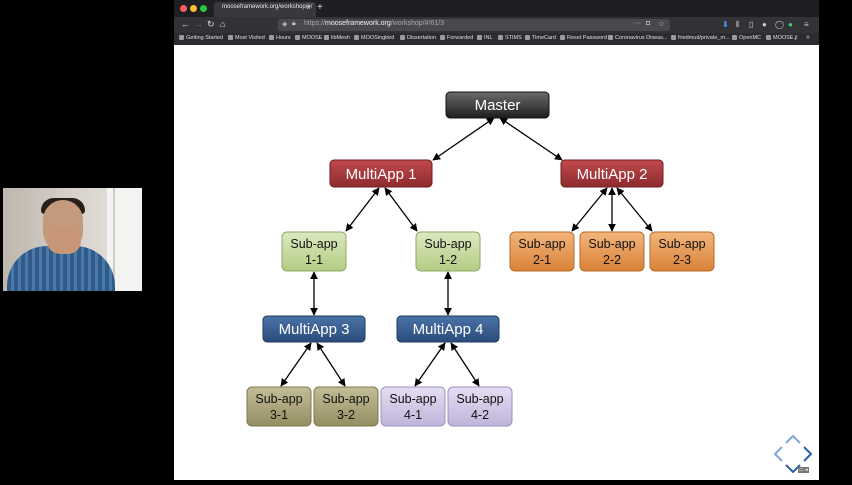 This screenshot has width=852, height=485. What do you see at coordinates (284, 24) in the screenshot?
I see `shield-icon: ◈` at bounding box center [284, 24].